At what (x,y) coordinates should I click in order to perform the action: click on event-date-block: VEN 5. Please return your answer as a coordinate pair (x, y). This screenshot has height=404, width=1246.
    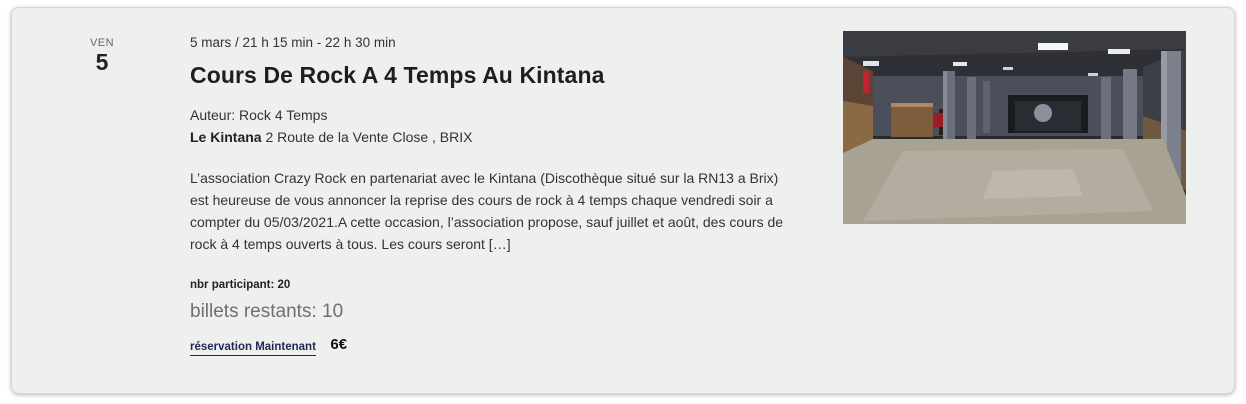
    Looking at the image, I should click on (102, 55).